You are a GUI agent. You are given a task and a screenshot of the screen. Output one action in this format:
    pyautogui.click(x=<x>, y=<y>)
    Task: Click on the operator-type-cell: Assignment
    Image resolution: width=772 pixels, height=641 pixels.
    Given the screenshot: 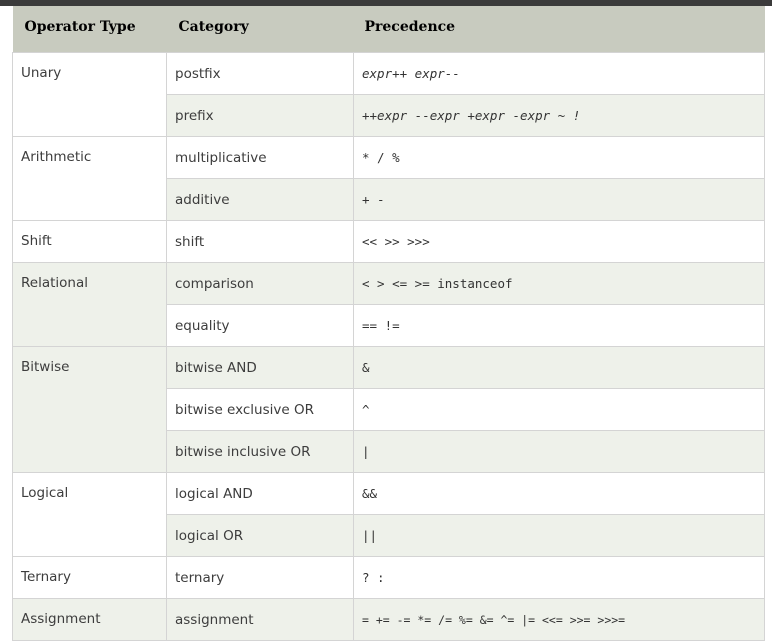 What is the action you would take?
    pyautogui.click(x=89, y=619)
    